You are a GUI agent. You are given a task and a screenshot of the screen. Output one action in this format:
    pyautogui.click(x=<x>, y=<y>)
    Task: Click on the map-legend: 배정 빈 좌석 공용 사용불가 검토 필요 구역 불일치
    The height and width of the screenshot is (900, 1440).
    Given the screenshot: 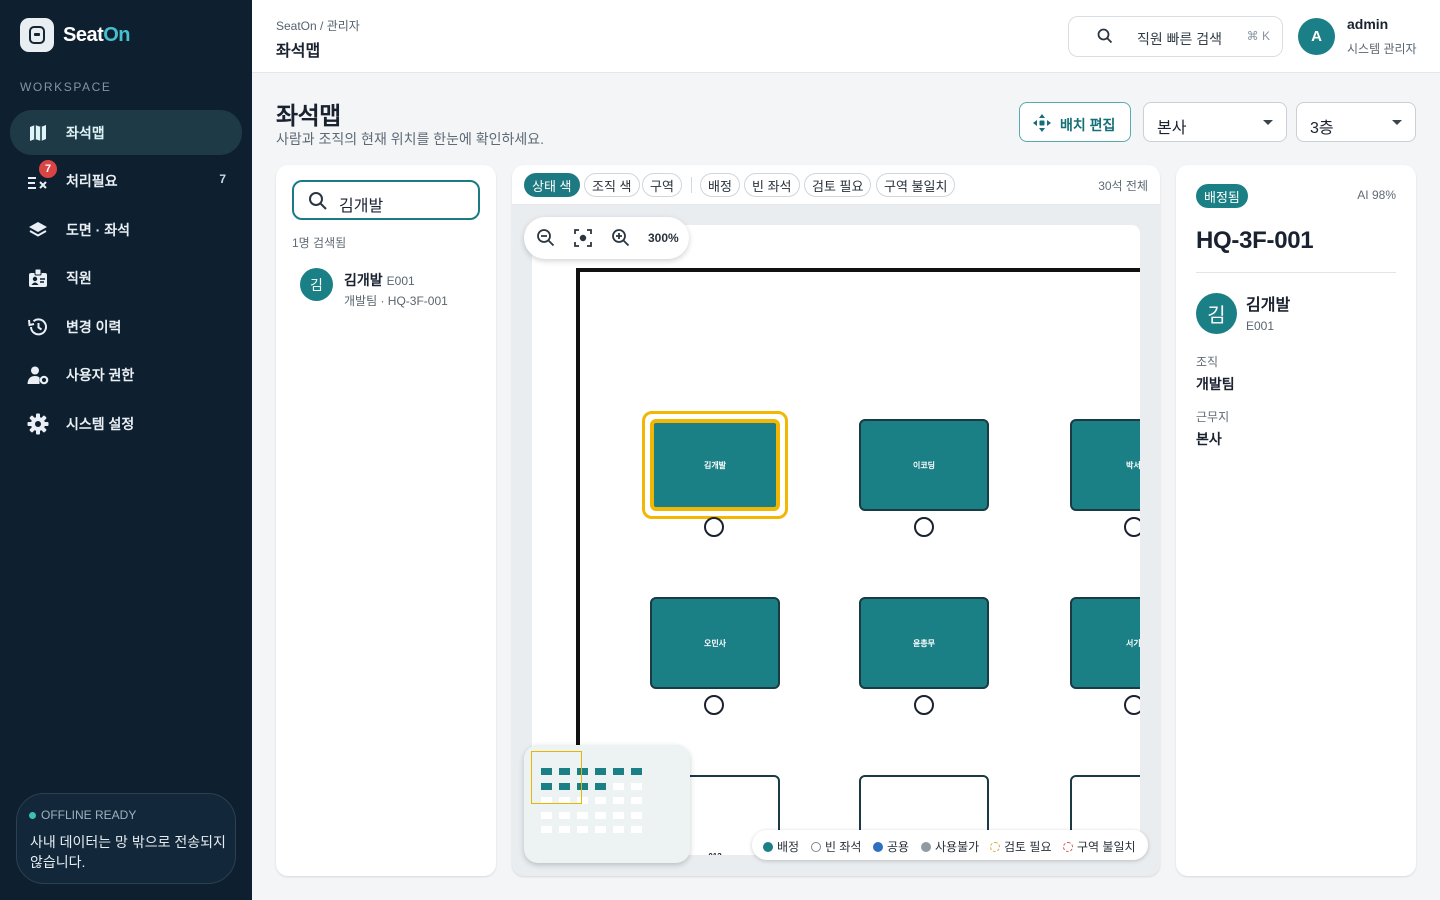 What is the action you would take?
    pyautogui.click(x=950, y=845)
    